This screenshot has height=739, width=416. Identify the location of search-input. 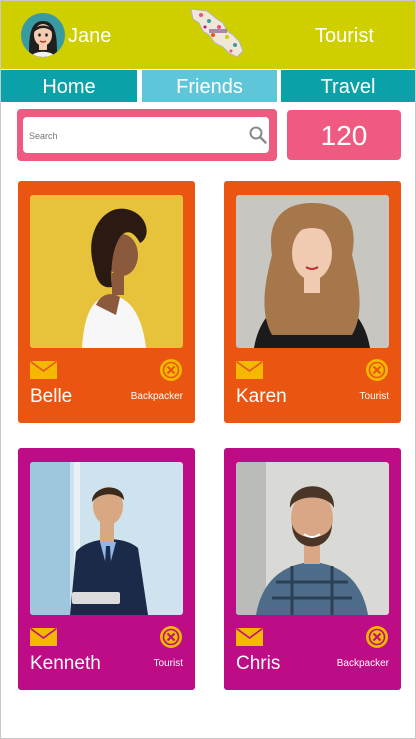
(129, 136).